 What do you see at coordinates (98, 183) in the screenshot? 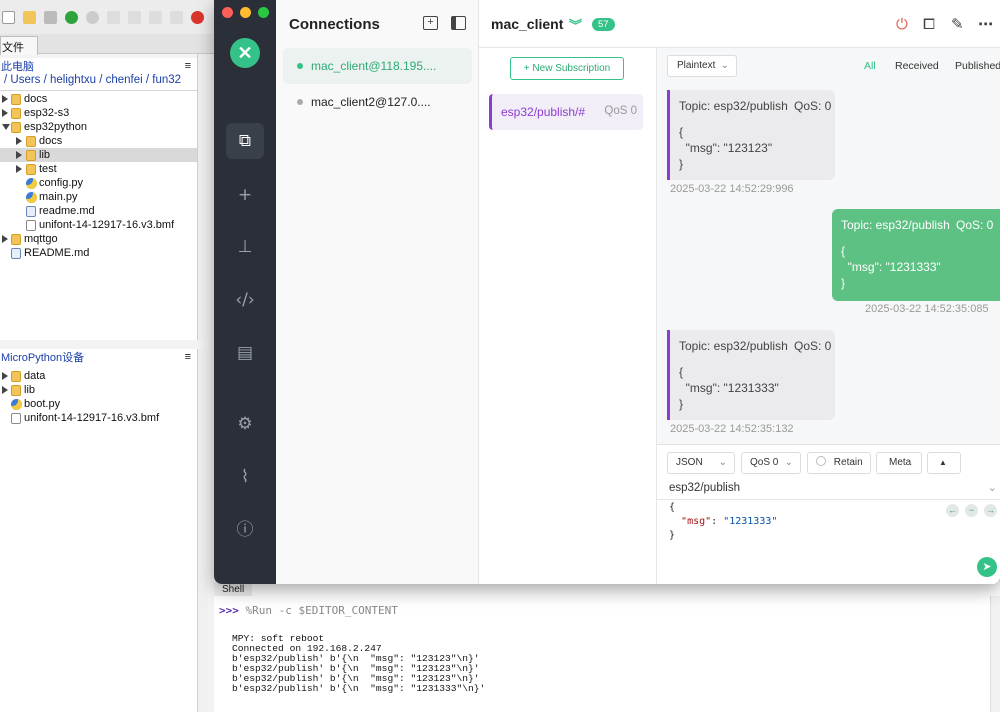
I see `file-tree-row: config.py` at bounding box center [98, 183].